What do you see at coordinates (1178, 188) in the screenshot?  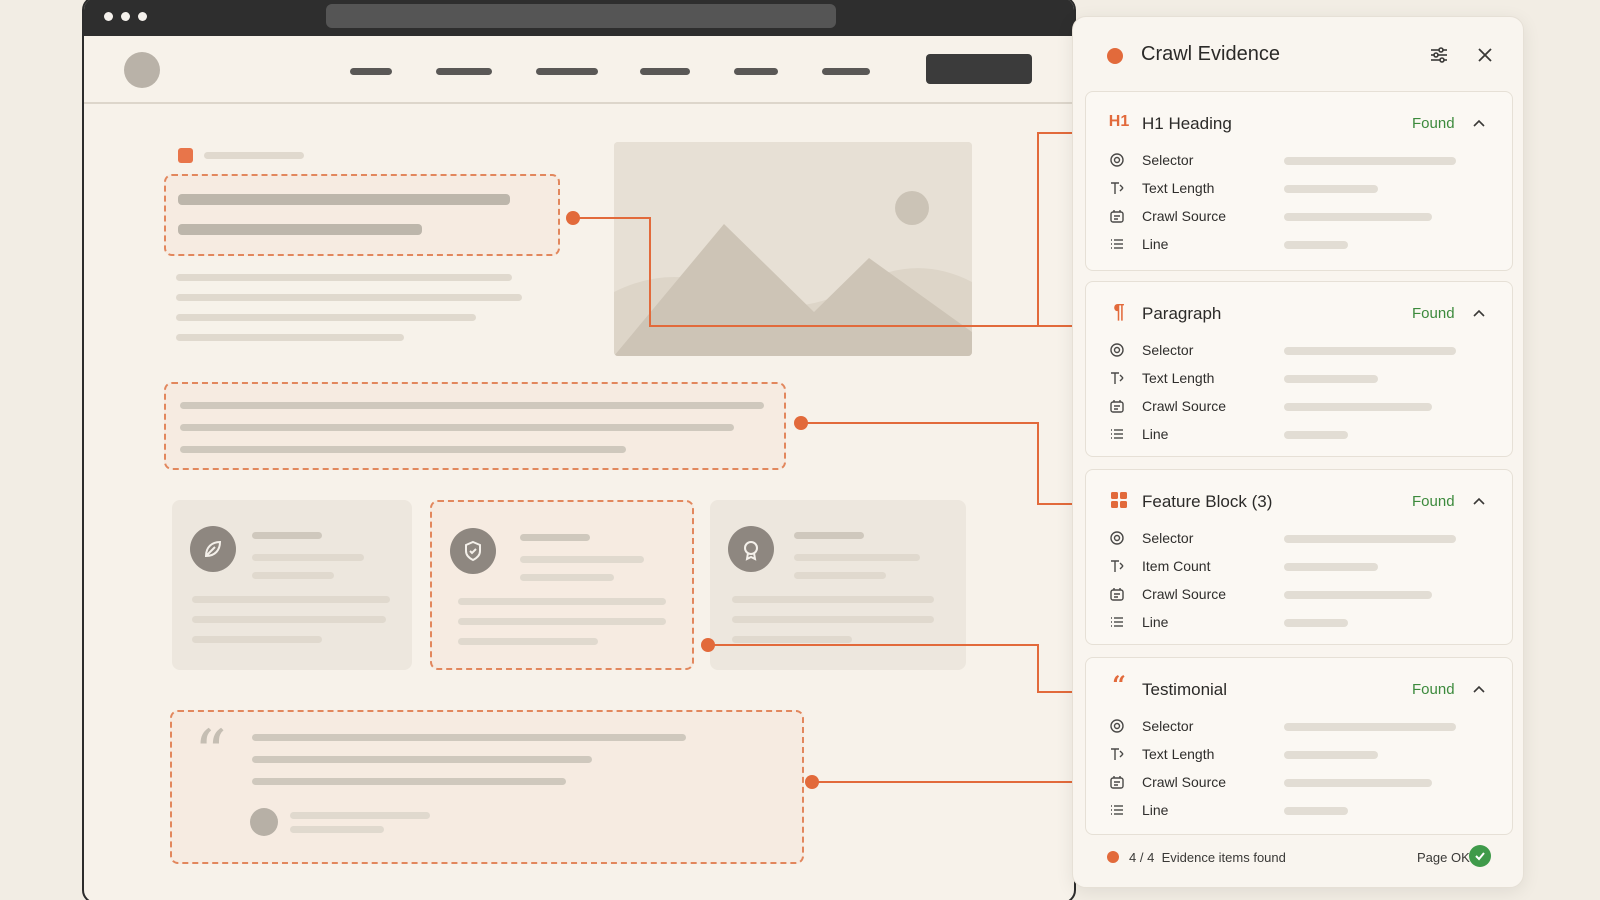 I see `row-label: Text Length` at bounding box center [1178, 188].